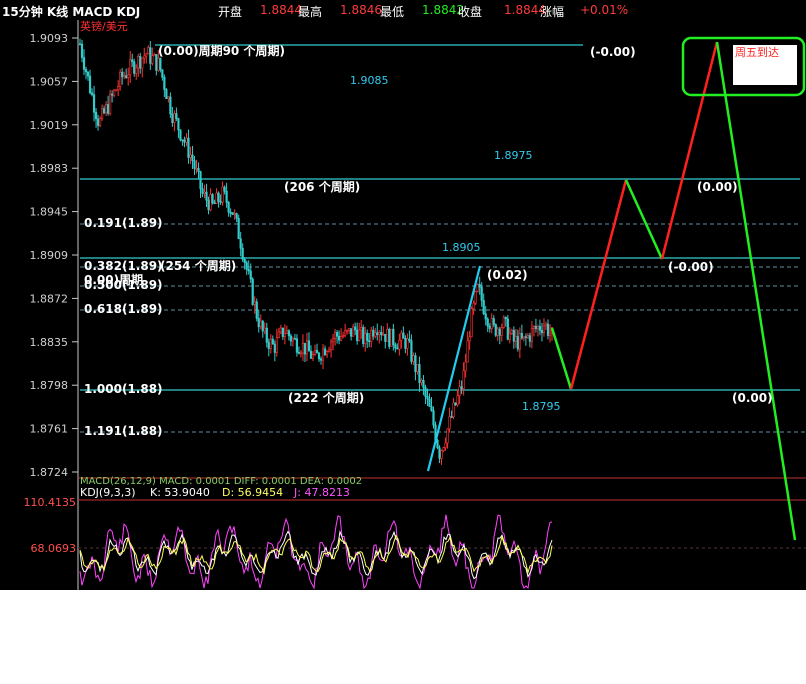 Image resolution: width=806 pixels, height=684 pixels. What do you see at coordinates (541, 406) in the screenshot?
I see `level-value: 1.8795` at bounding box center [541, 406].